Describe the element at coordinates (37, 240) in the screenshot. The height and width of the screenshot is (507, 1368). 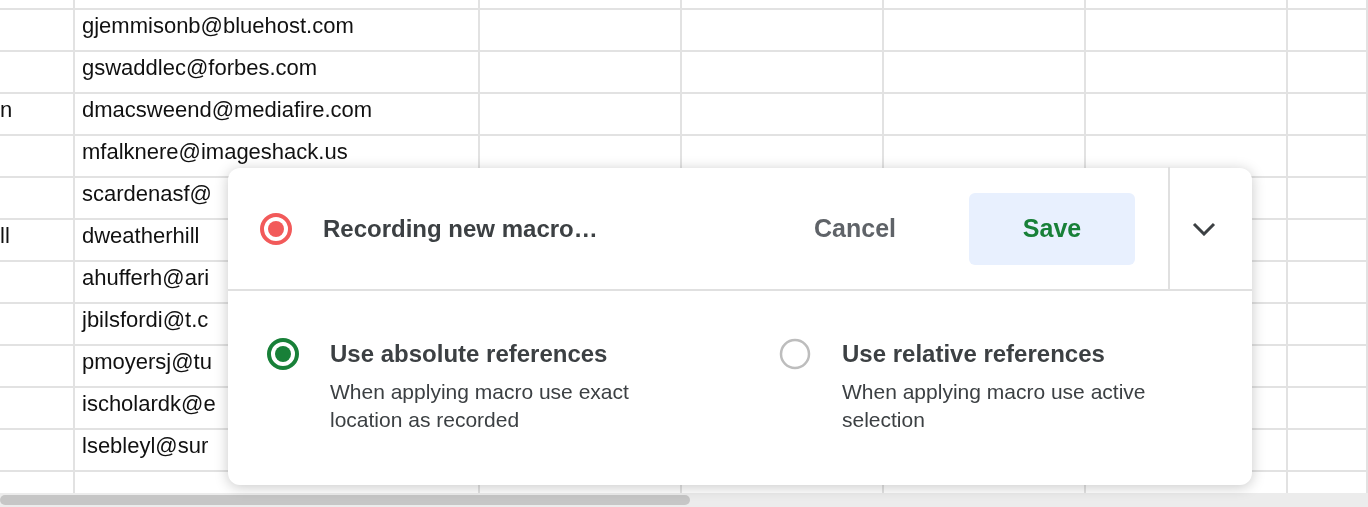
I see `table-cell: ll` at that location.